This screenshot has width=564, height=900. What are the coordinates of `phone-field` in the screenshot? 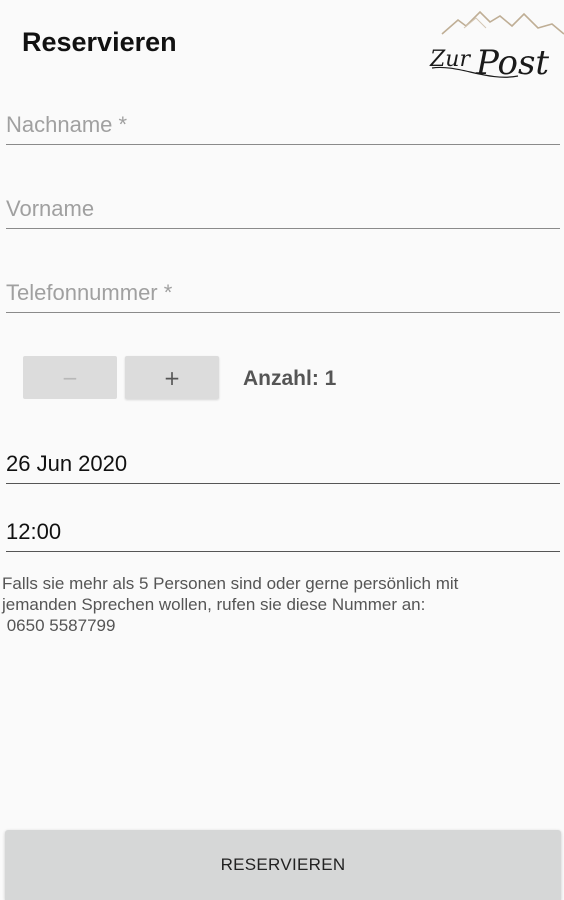 It's located at (283, 296).